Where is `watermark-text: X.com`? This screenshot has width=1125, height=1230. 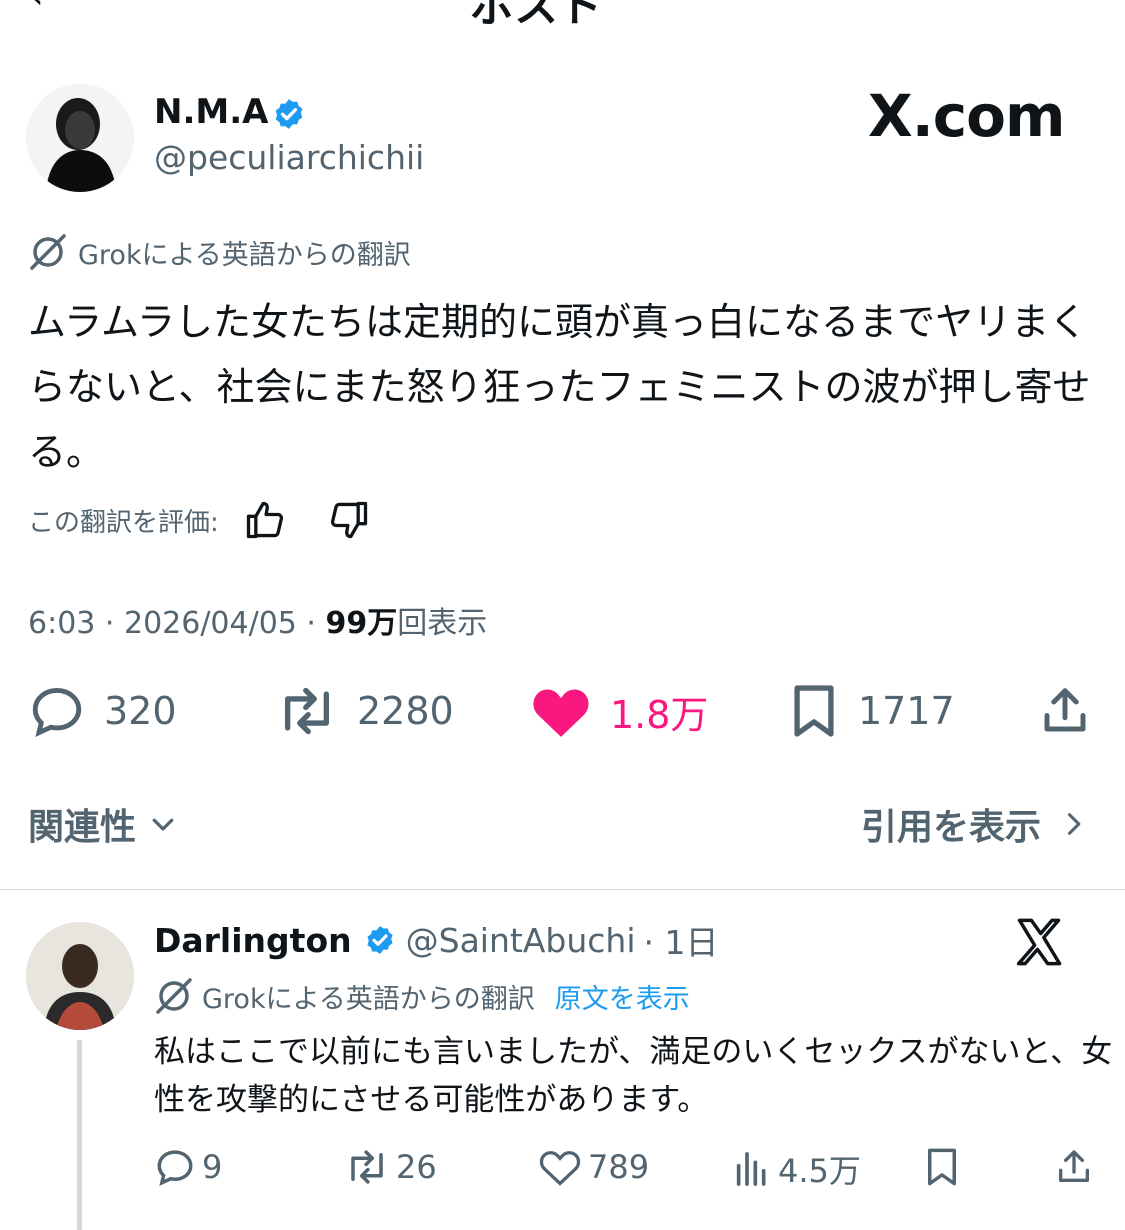 watermark-text: X.com is located at coordinates (966, 116).